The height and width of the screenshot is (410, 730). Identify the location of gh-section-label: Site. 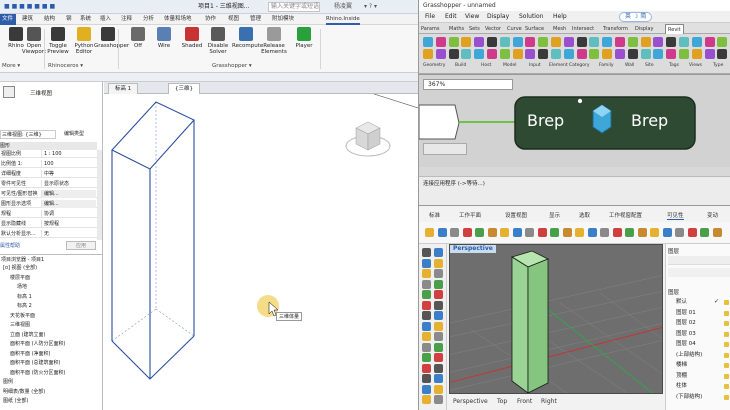
(649, 65).